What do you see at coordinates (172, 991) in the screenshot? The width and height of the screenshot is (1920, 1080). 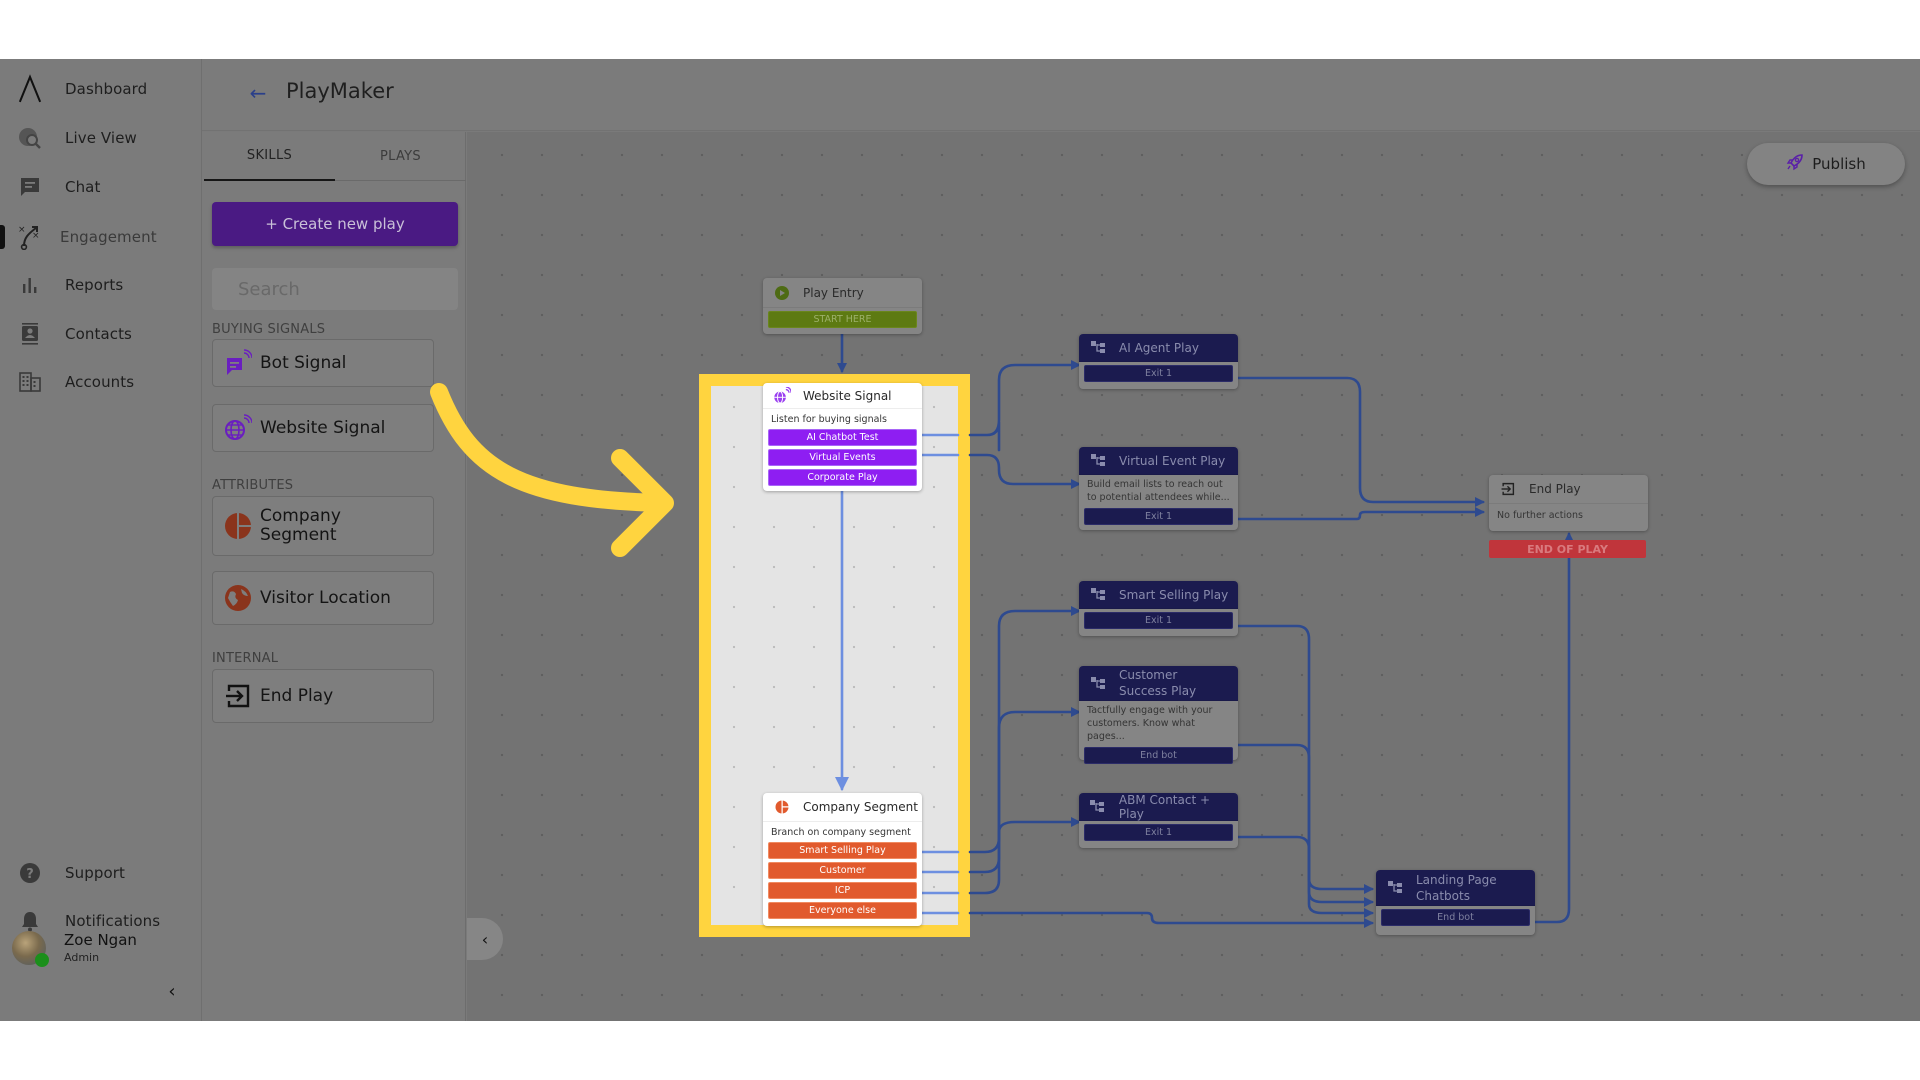 I see `collapse-nav-button: ‹` at bounding box center [172, 991].